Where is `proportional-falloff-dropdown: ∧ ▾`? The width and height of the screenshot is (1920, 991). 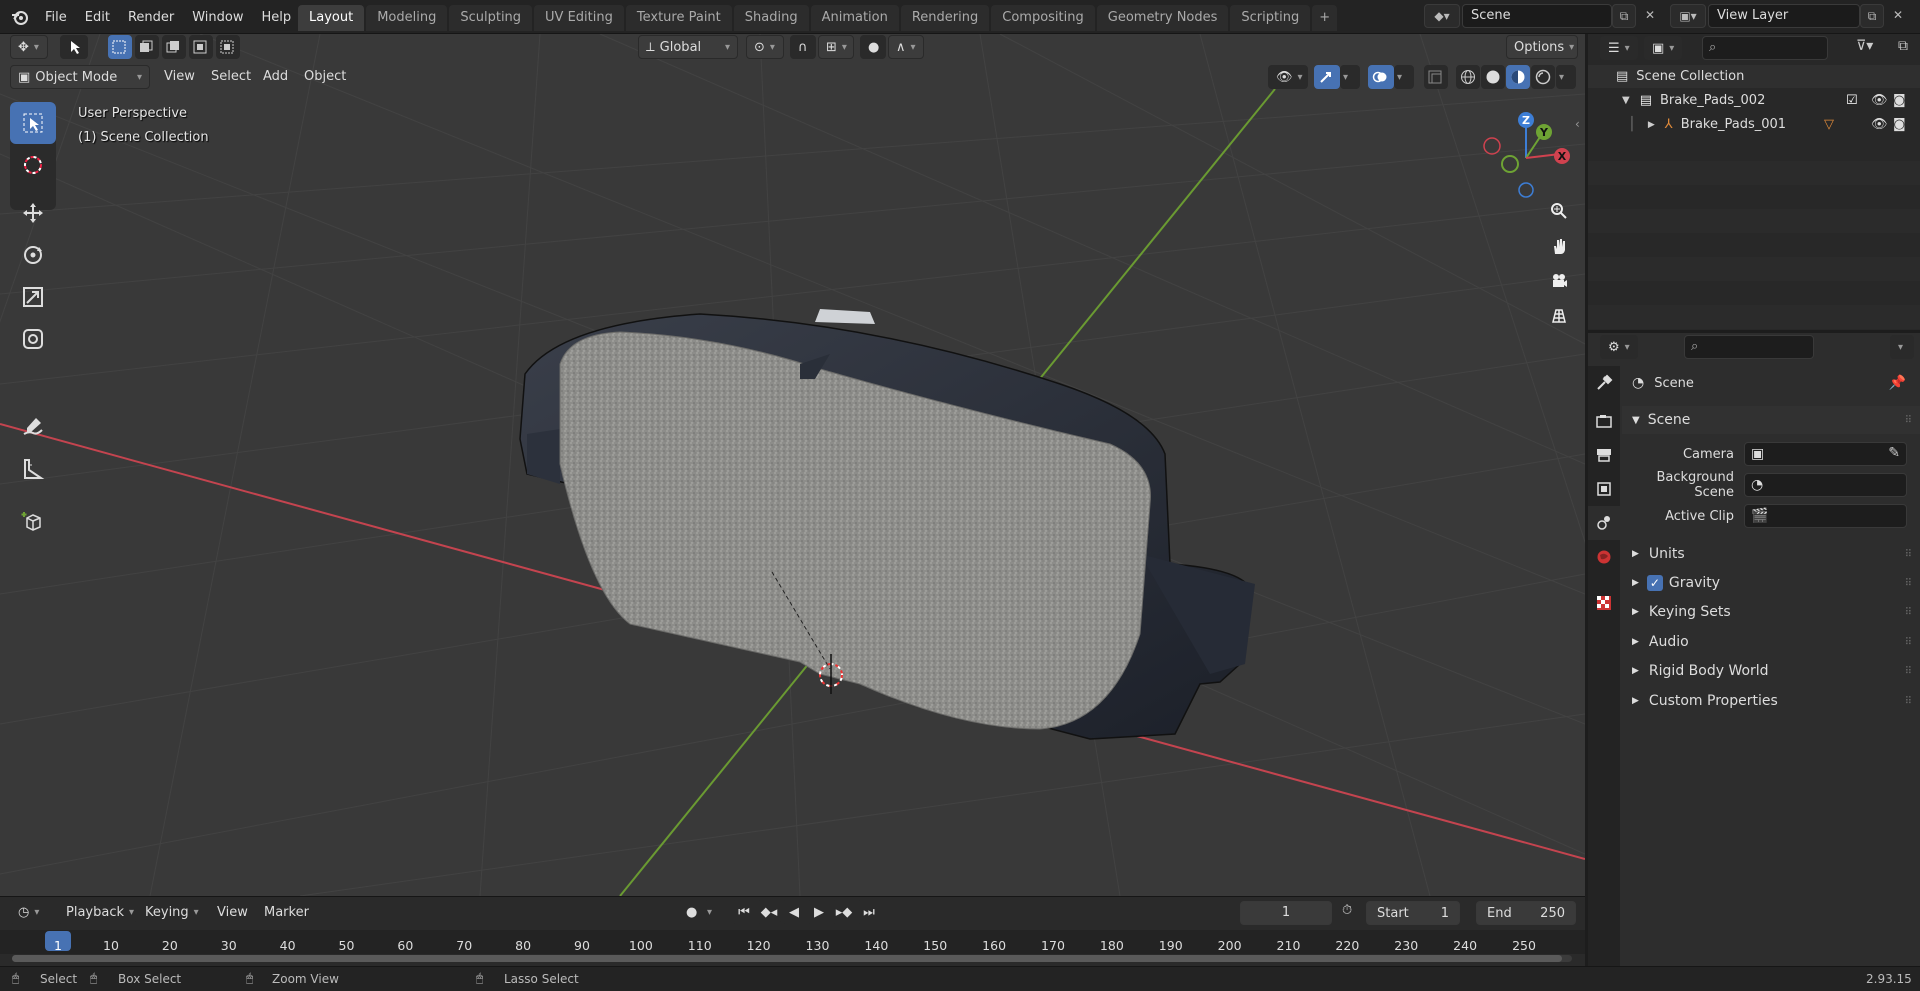 proportional-falloff-dropdown: ∧ ▾ is located at coordinates (906, 47).